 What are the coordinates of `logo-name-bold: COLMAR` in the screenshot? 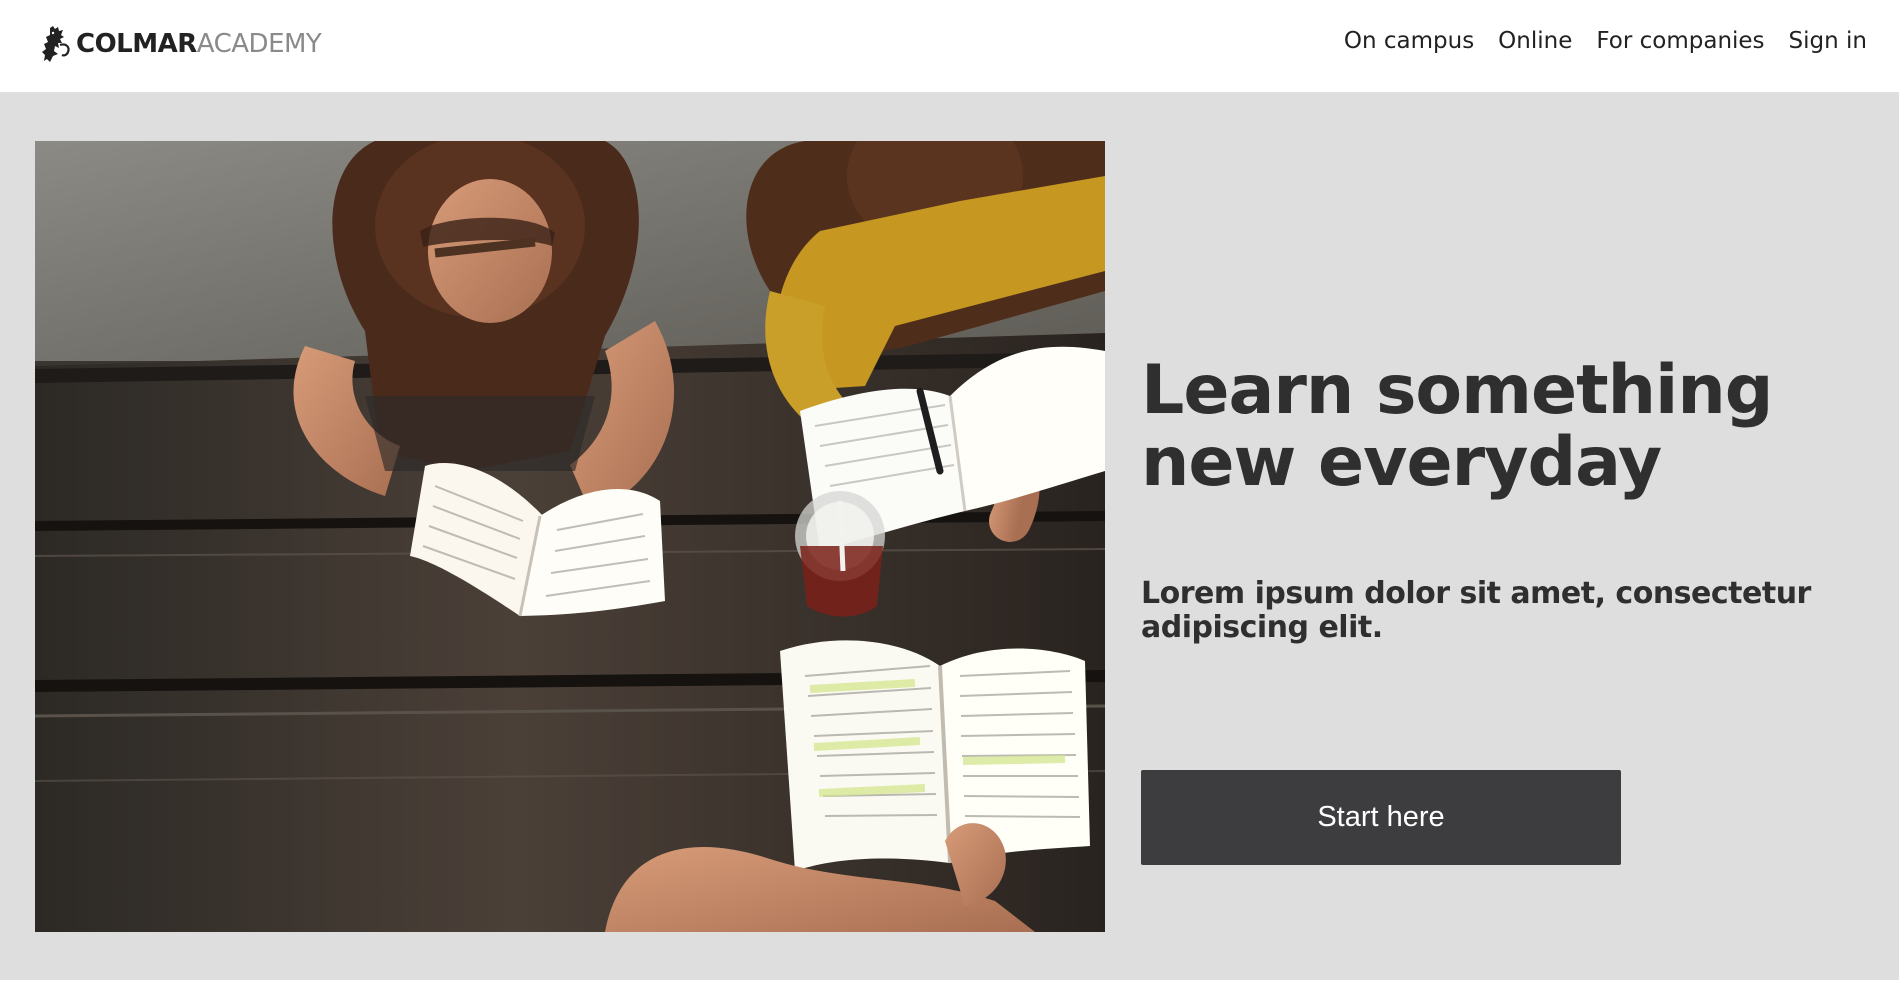 It's located at (136, 44).